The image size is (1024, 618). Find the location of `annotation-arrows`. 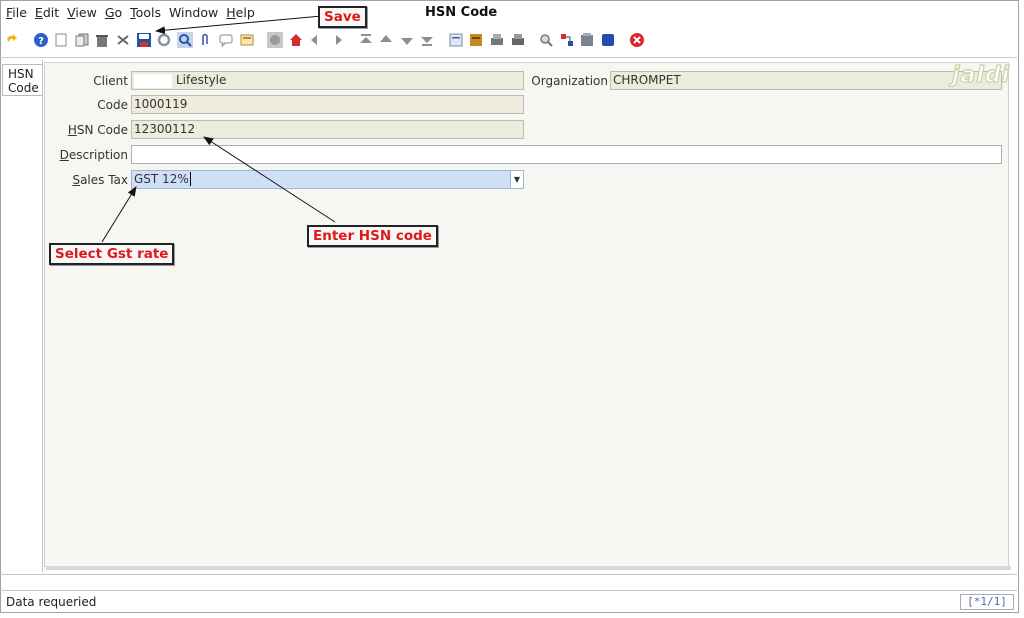

annotation-arrows is located at coordinates (218, 129).